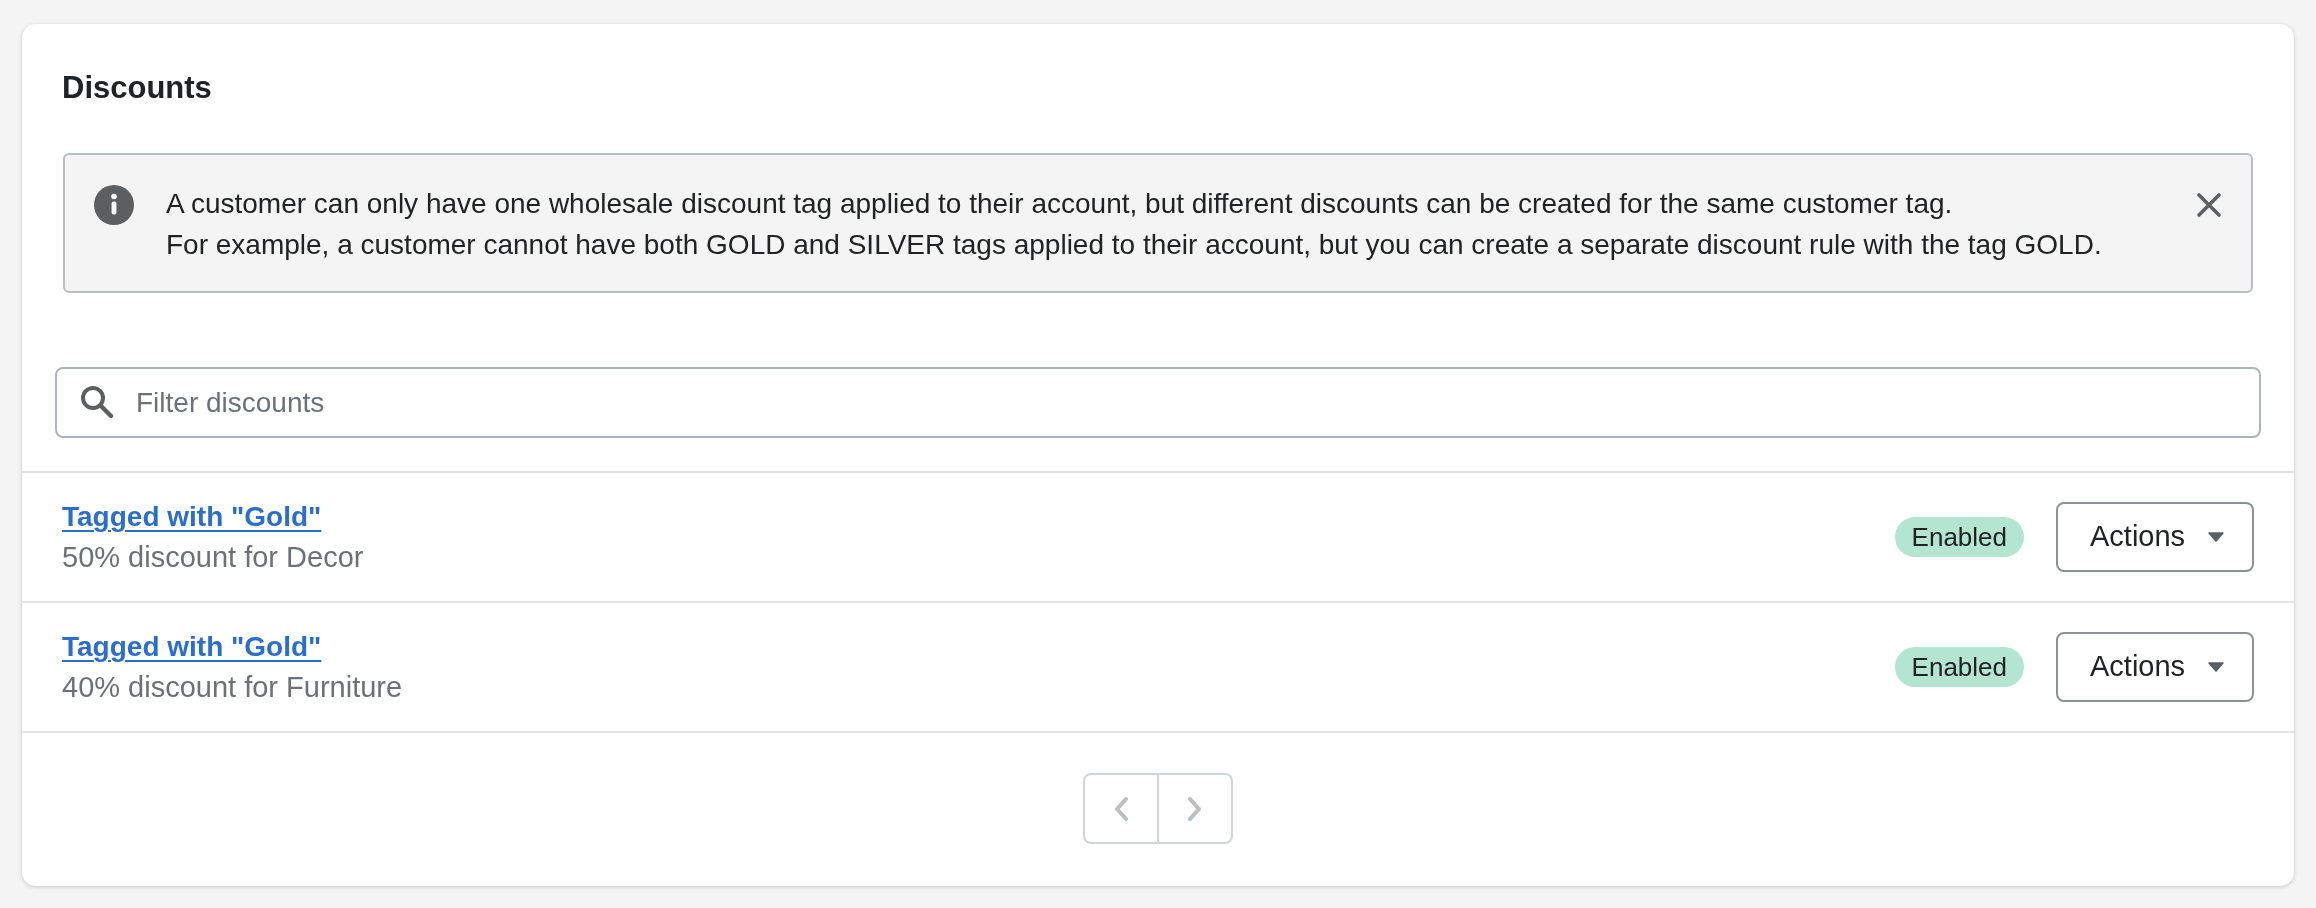  I want to click on discount-description: 40% discount for Furniture, so click(232, 687).